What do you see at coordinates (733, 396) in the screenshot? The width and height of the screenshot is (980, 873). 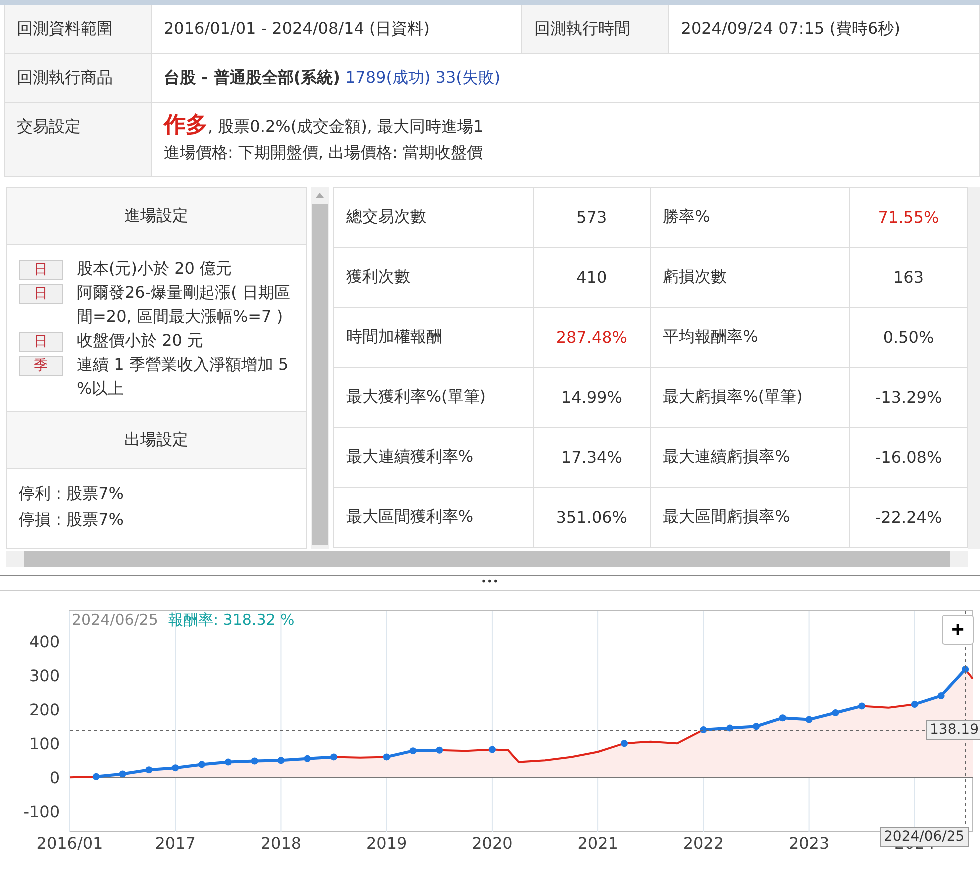 I see `stat-label: 最大虧損率%(單筆)` at bounding box center [733, 396].